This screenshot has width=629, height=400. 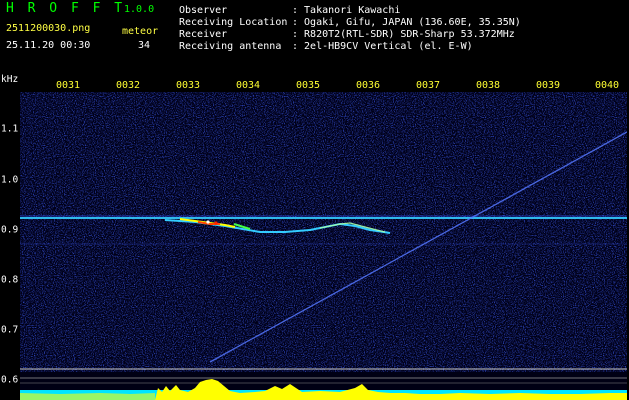 What do you see at coordinates (10, 180) in the screenshot?
I see `y-tick-label: 1.0` at bounding box center [10, 180].